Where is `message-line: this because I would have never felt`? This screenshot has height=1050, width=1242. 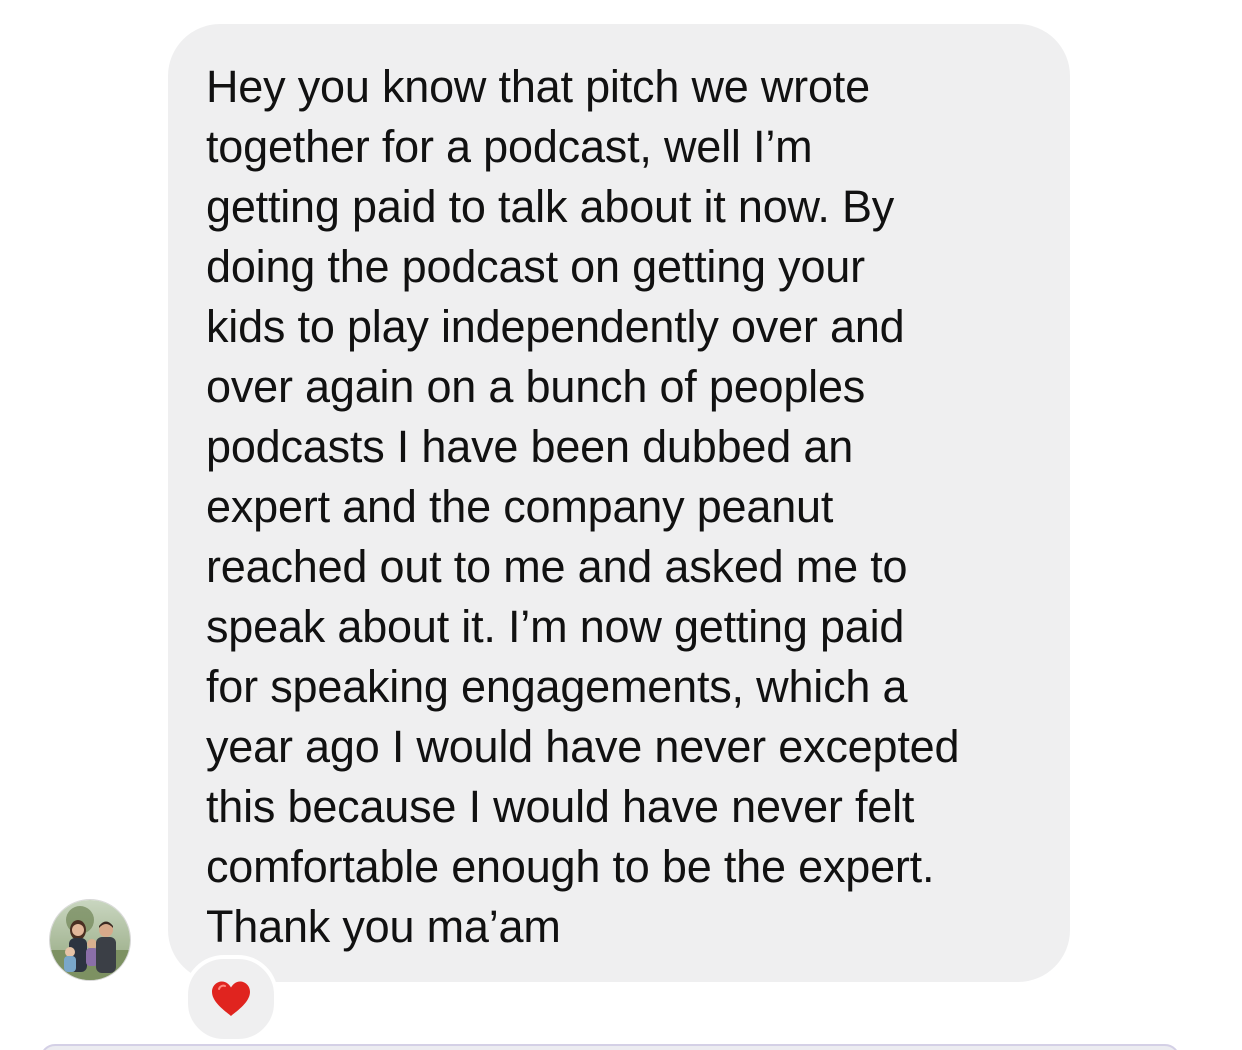
message-line: this because I would have never felt is located at coordinates (560, 806).